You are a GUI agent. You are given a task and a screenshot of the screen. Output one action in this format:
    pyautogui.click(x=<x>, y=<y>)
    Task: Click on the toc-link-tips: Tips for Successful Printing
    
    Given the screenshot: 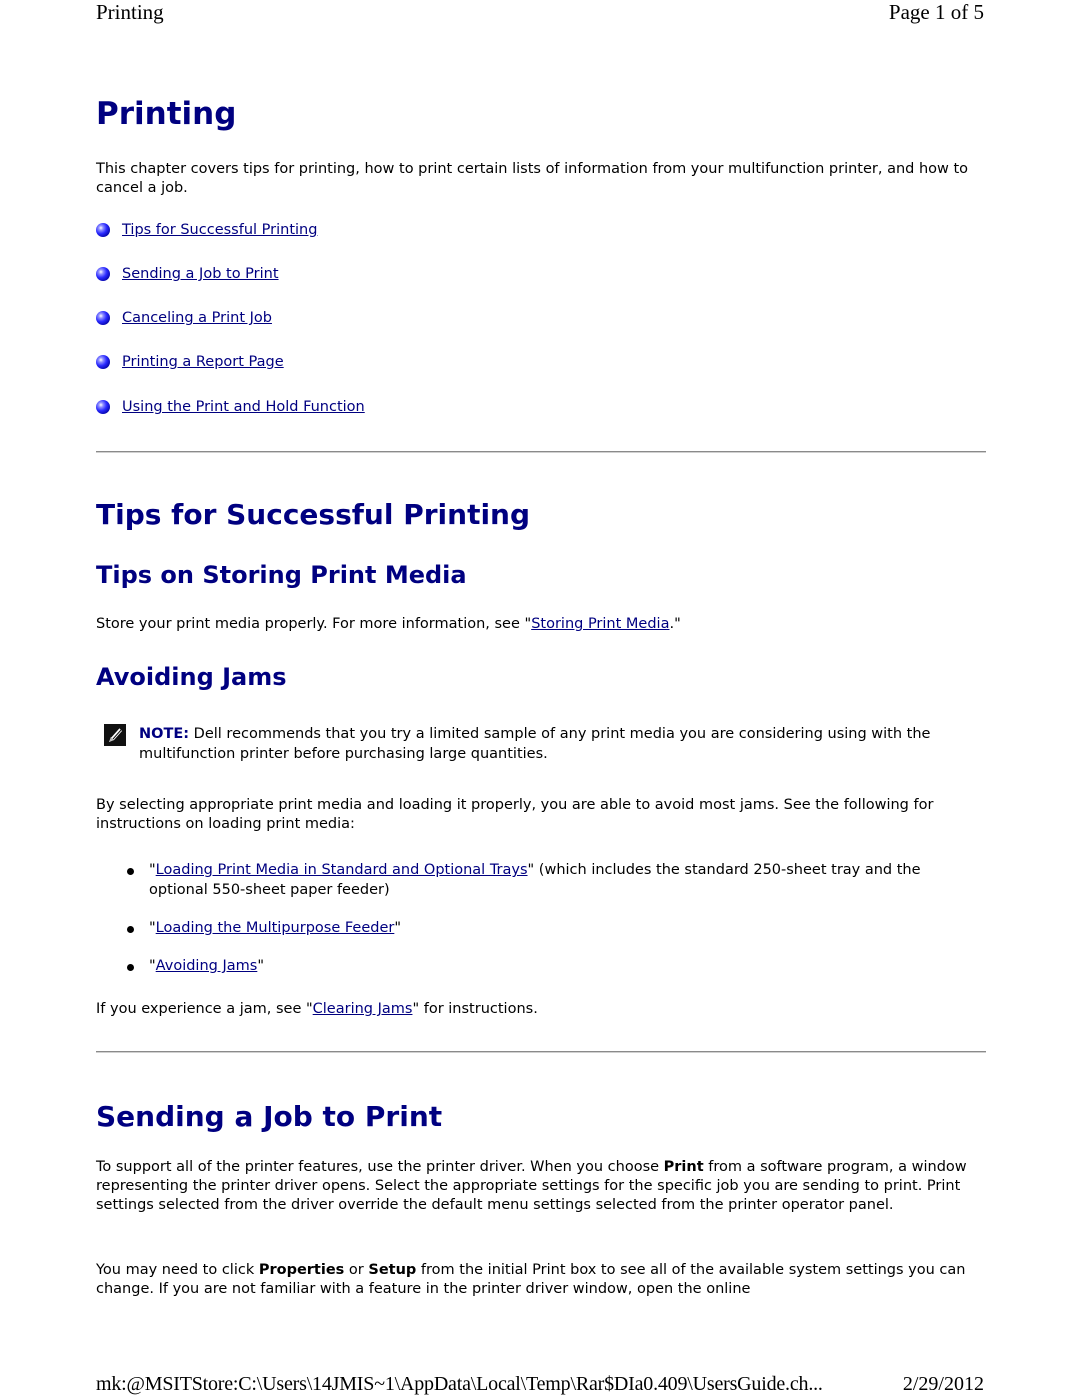 What is the action you would take?
    pyautogui.click(x=219, y=230)
    